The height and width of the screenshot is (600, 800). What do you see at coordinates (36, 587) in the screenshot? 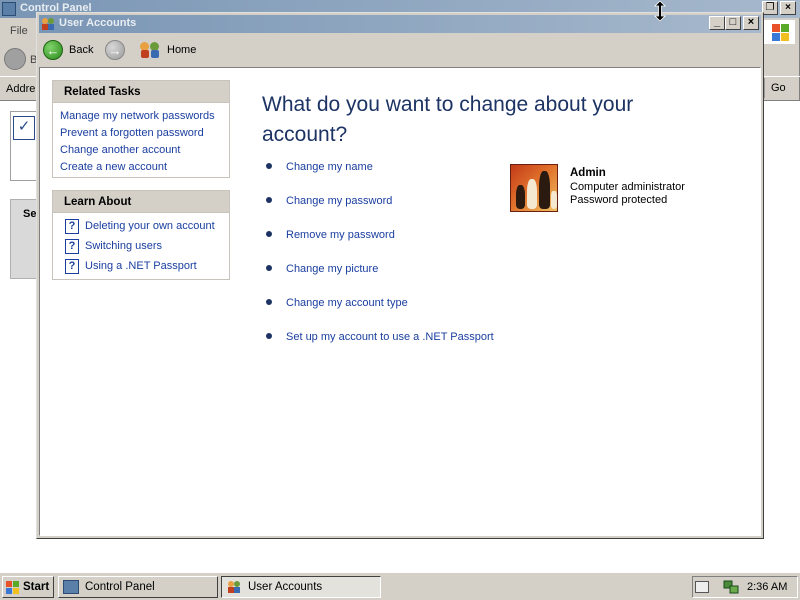
I see `start-label: Start` at bounding box center [36, 587].